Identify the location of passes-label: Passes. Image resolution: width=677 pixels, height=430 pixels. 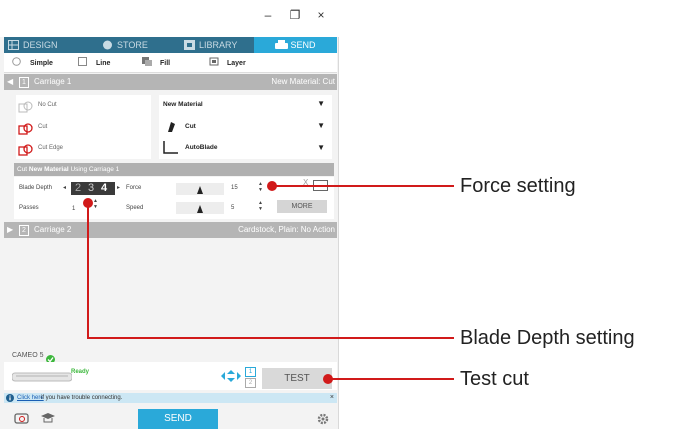
(29, 208).